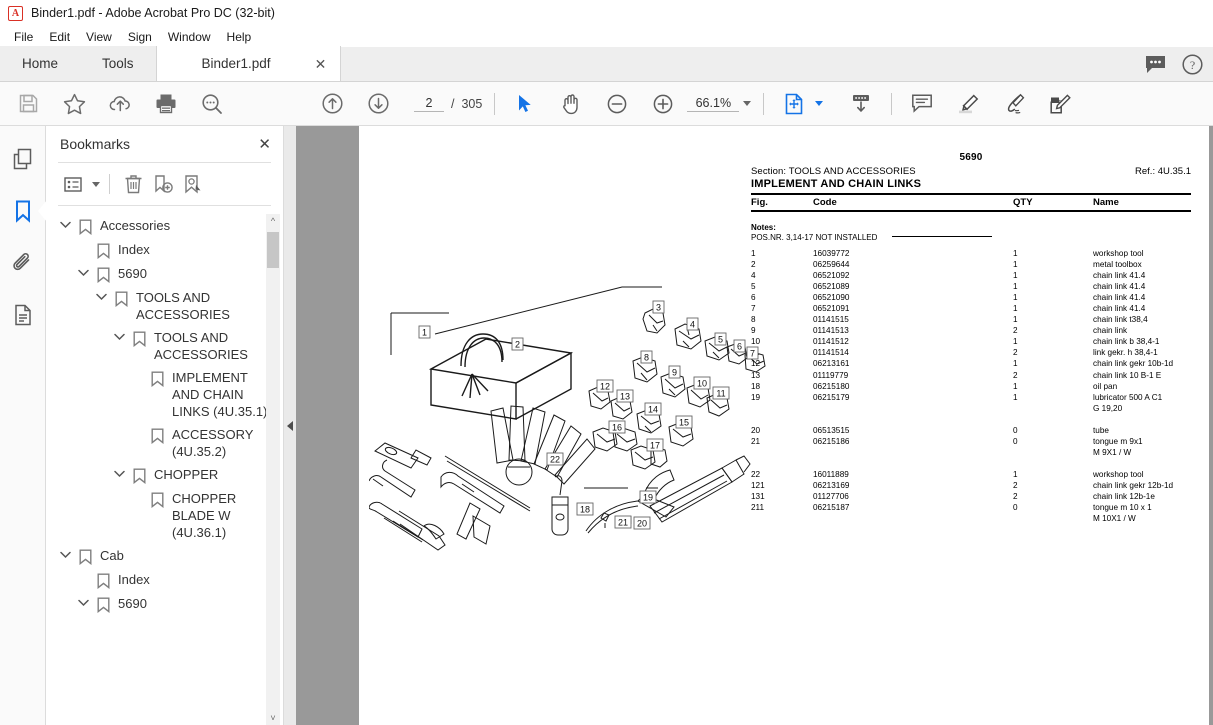 The height and width of the screenshot is (725, 1213). I want to click on scroll-up-arrow-icon: ^, so click(273, 221).